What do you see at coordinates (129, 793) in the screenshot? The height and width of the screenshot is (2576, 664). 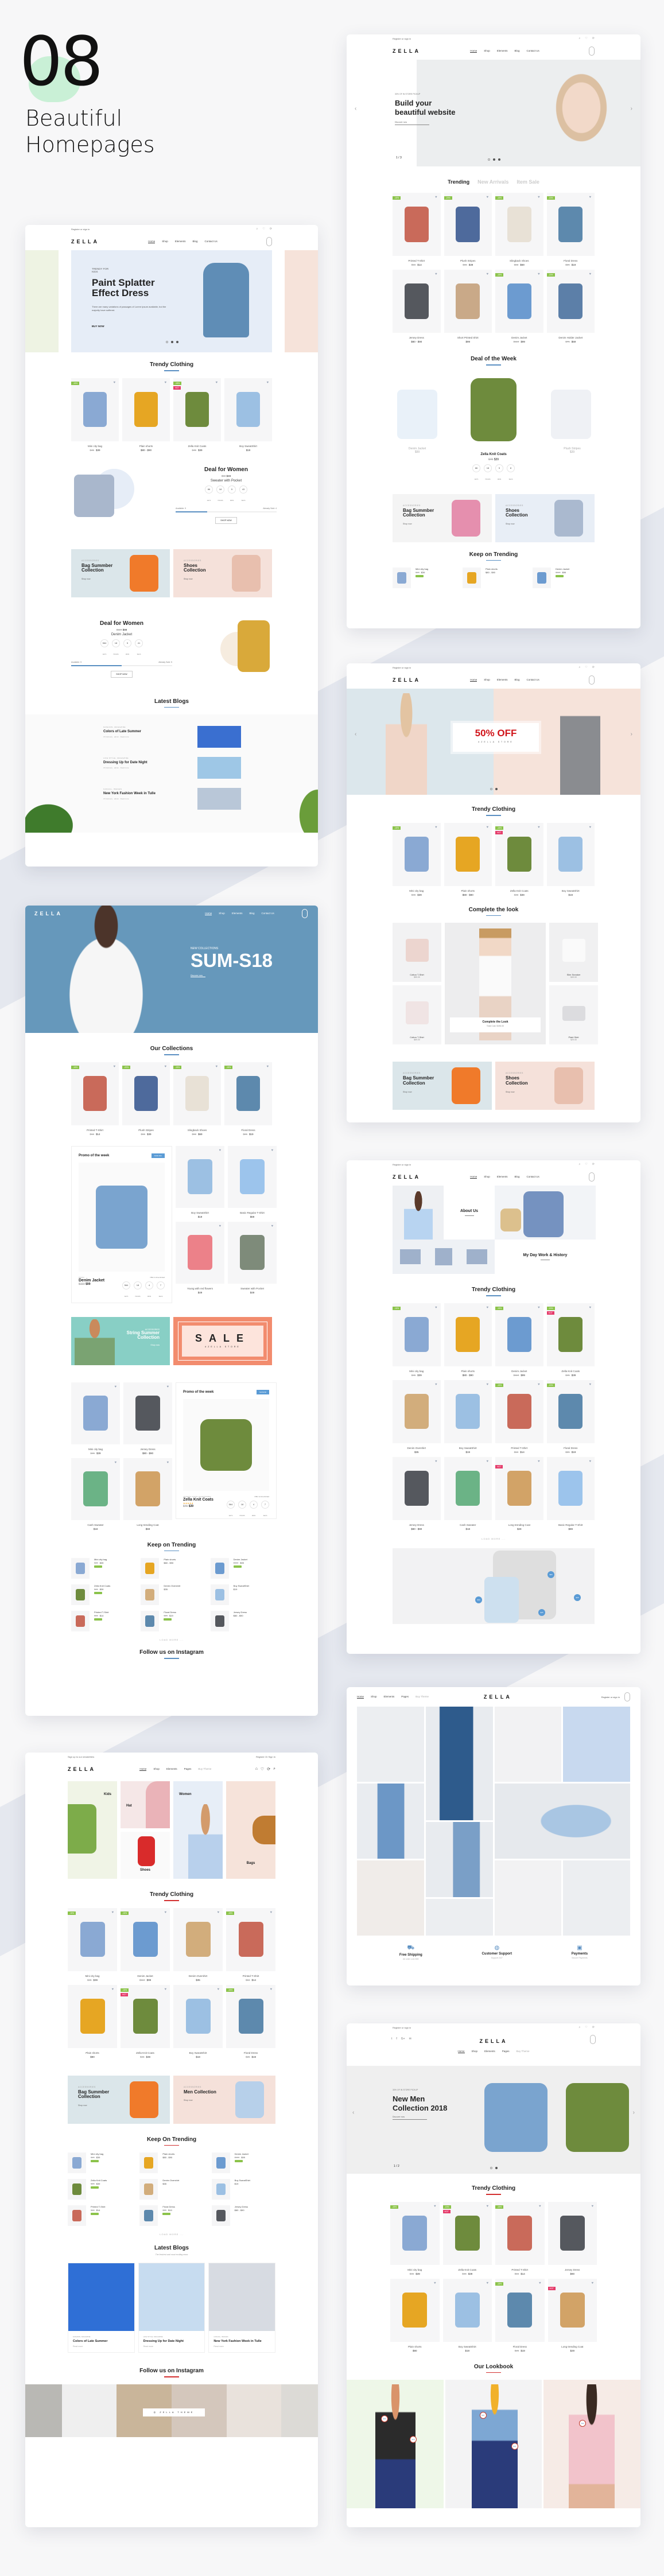 I see `blog-title: New York Fashion Week in Tulle` at bounding box center [129, 793].